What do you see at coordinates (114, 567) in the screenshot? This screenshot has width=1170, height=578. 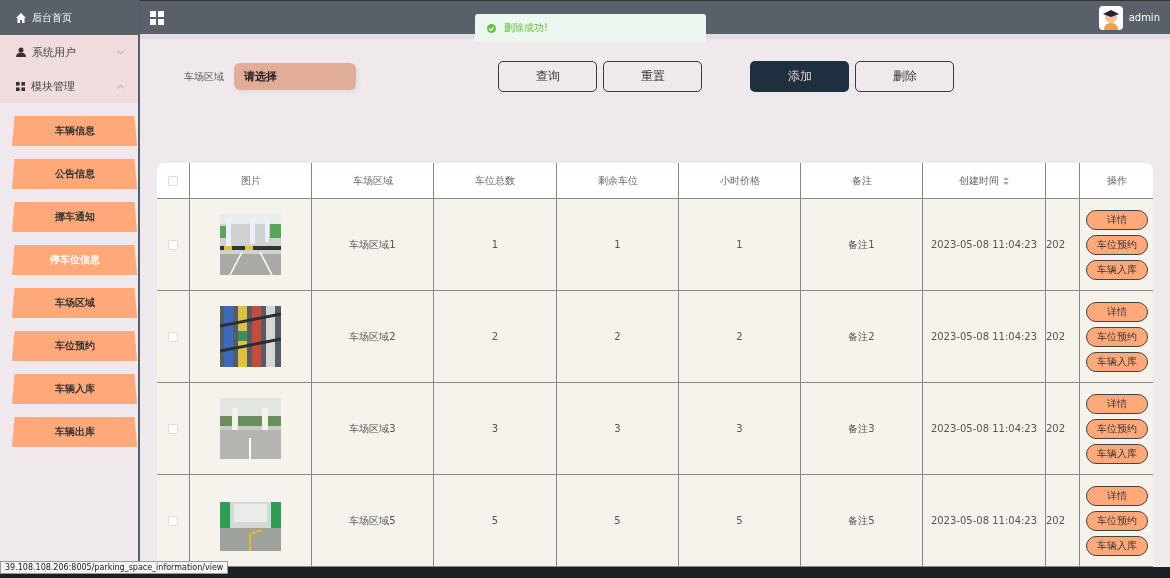 I see `status-url: 39.108.108.206:8005/parking_space_information/view` at bounding box center [114, 567].